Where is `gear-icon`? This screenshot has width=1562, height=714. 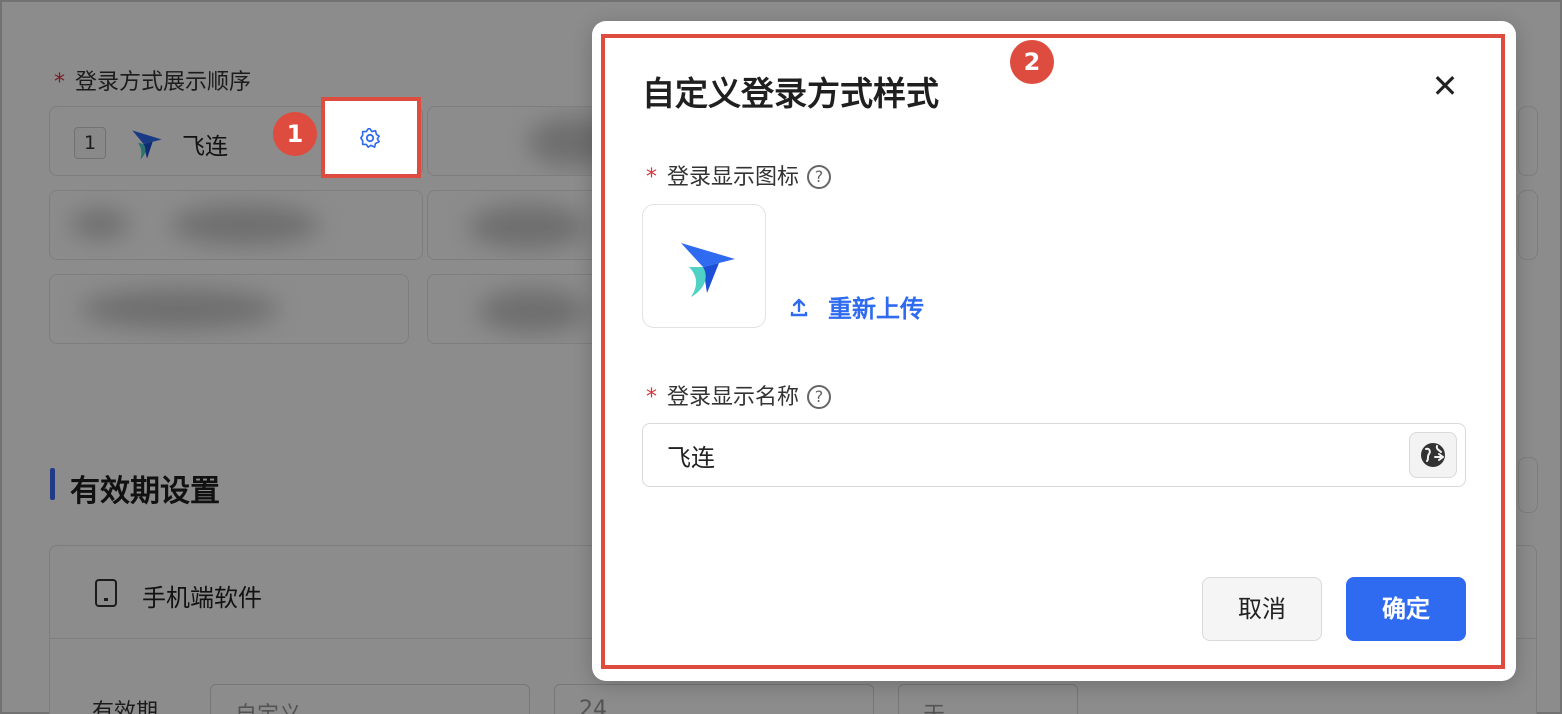
gear-icon is located at coordinates (370, 138).